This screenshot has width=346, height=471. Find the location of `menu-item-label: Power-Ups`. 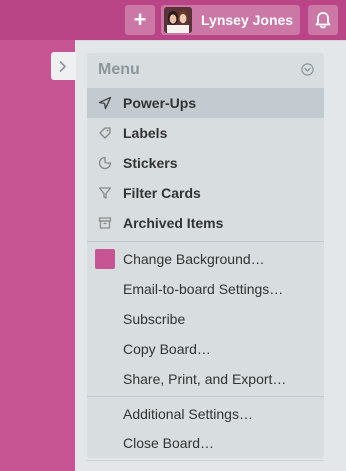

menu-item-label: Power-Ups is located at coordinates (160, 103).